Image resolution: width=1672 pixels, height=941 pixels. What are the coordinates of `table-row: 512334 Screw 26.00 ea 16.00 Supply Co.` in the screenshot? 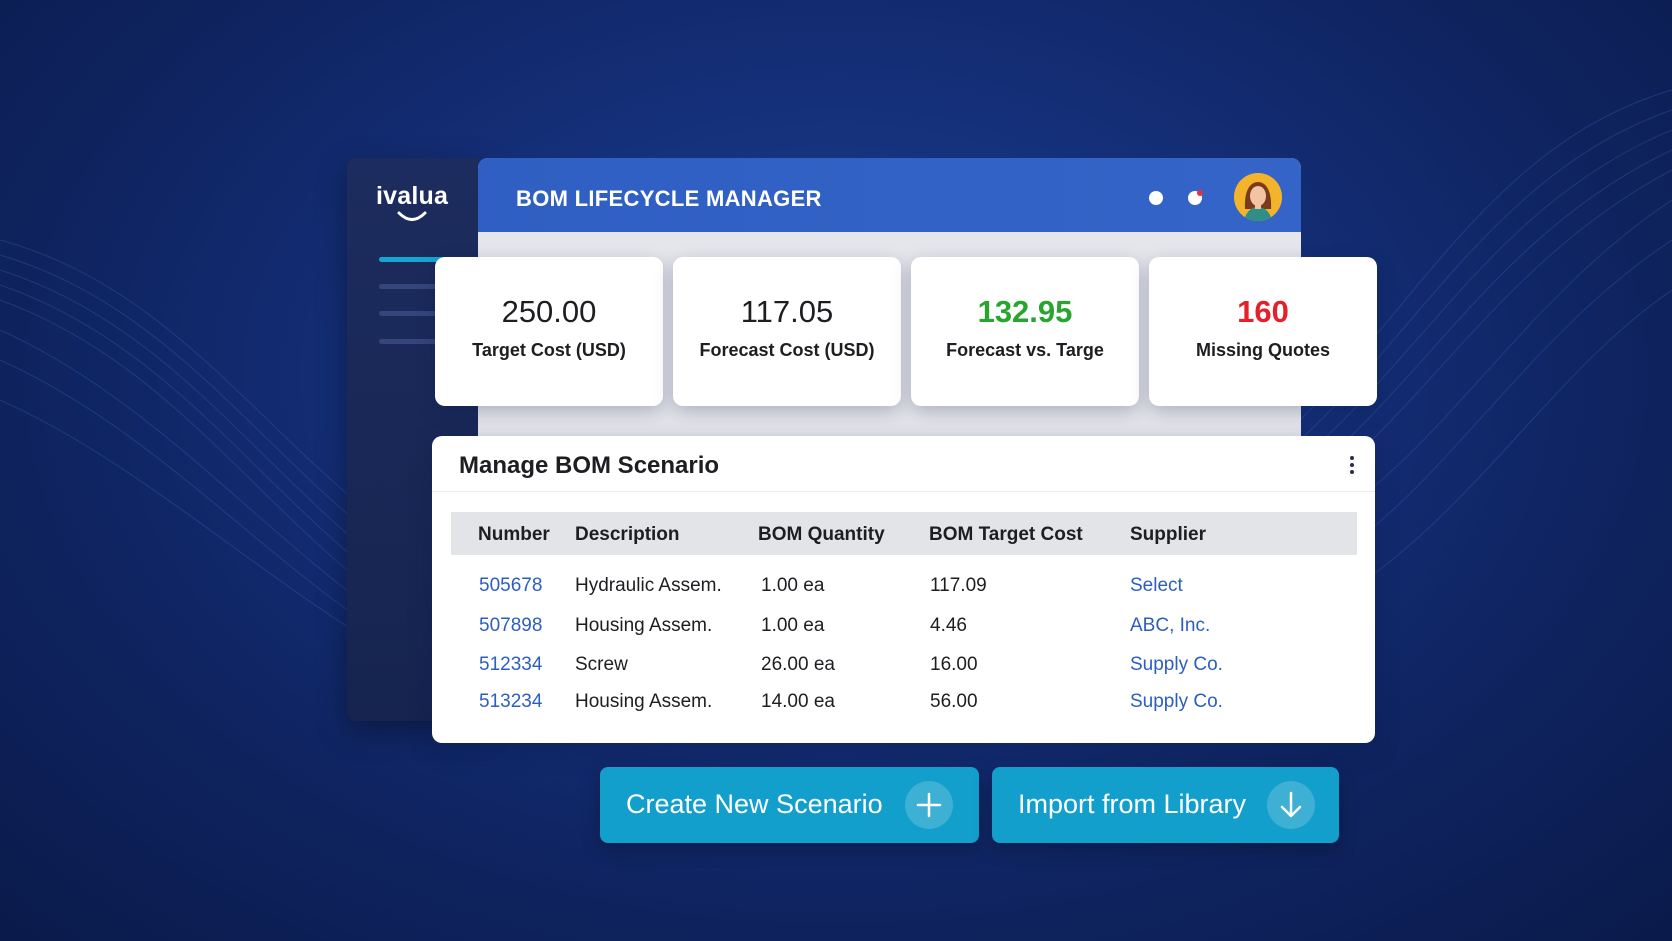 It's located at (903, 671).